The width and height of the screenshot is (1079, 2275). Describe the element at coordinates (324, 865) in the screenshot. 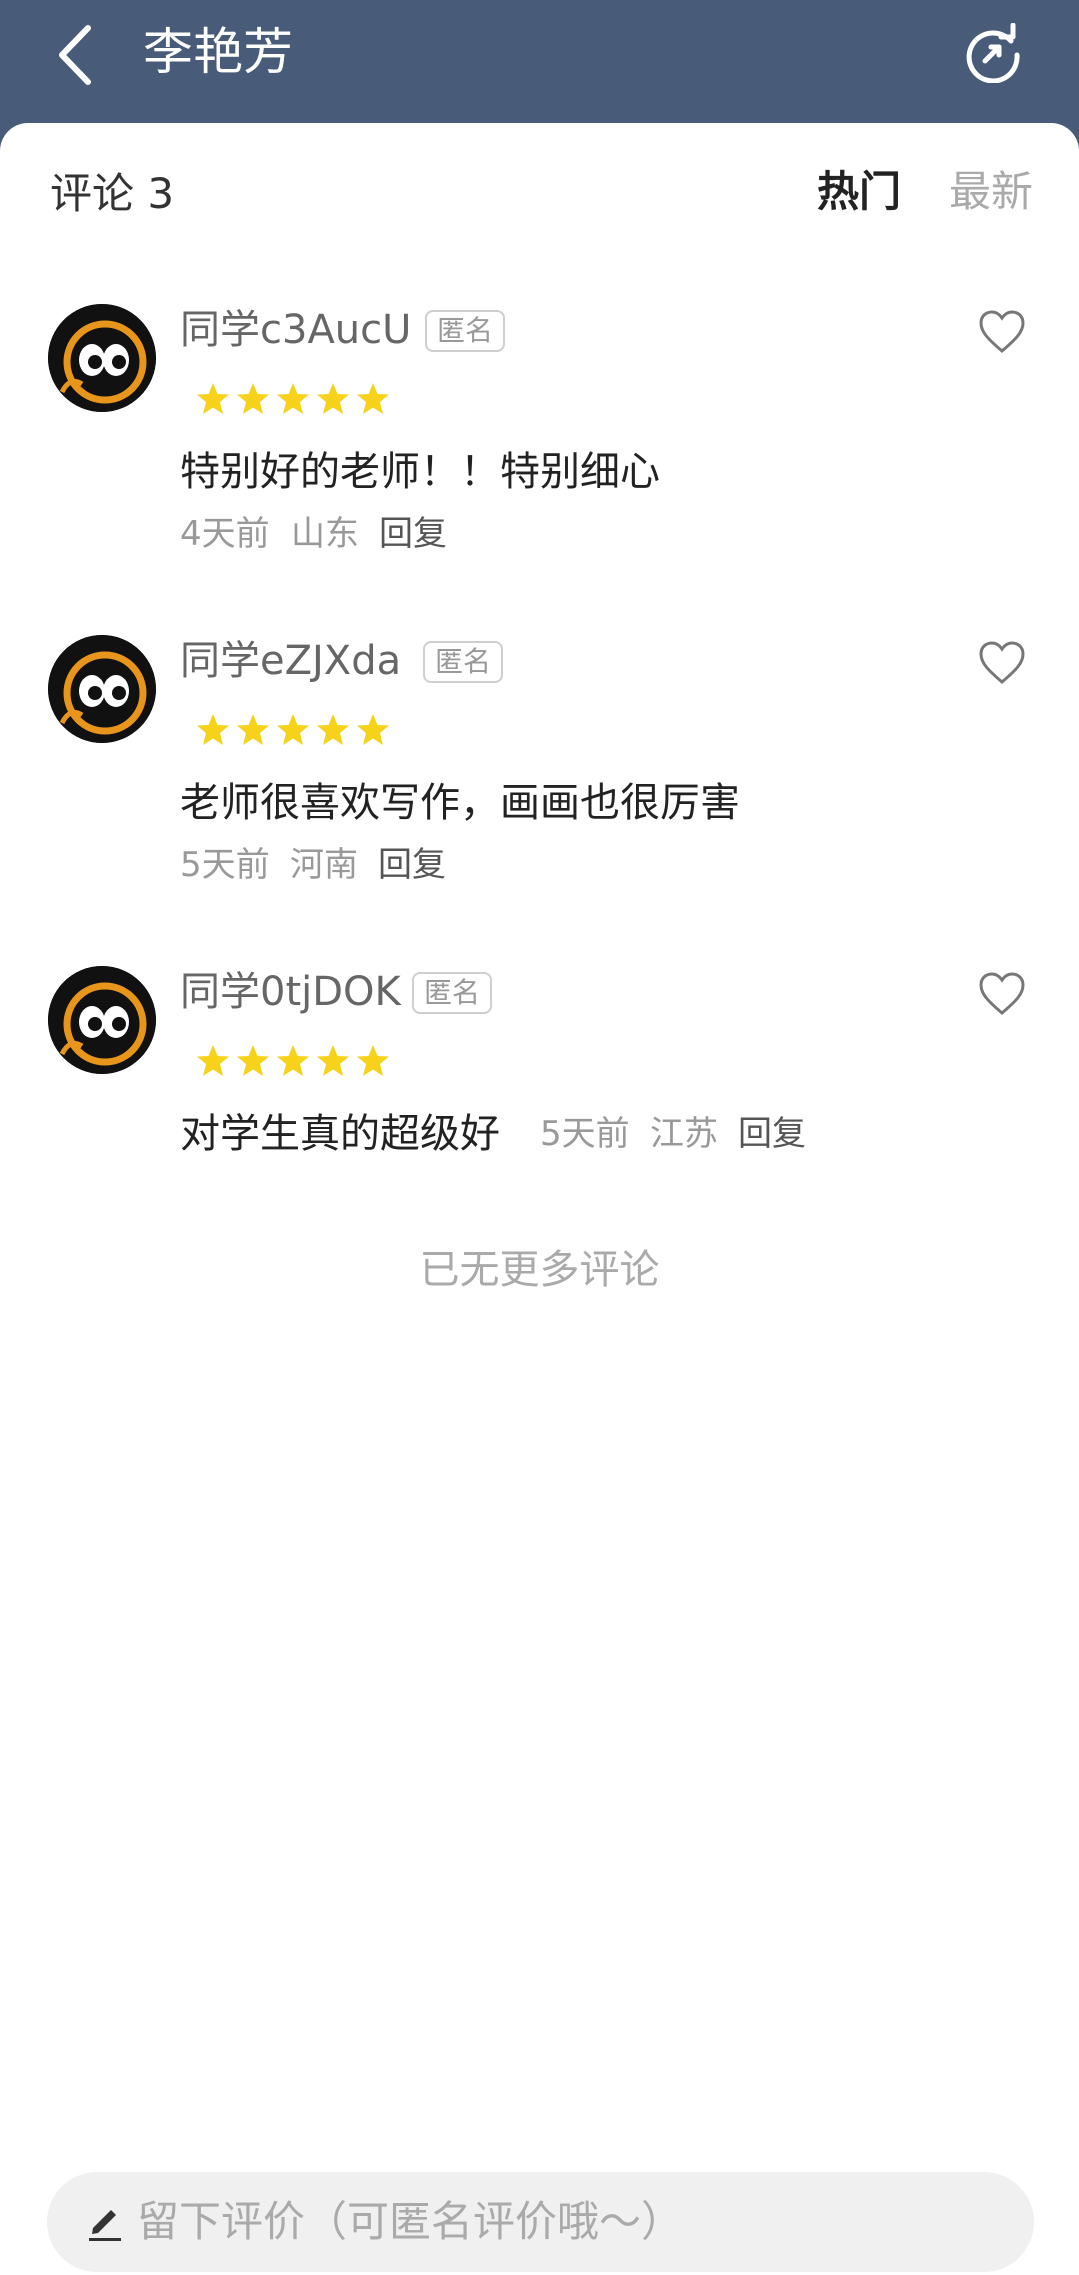

I see `comment-location: 河南` at that location.